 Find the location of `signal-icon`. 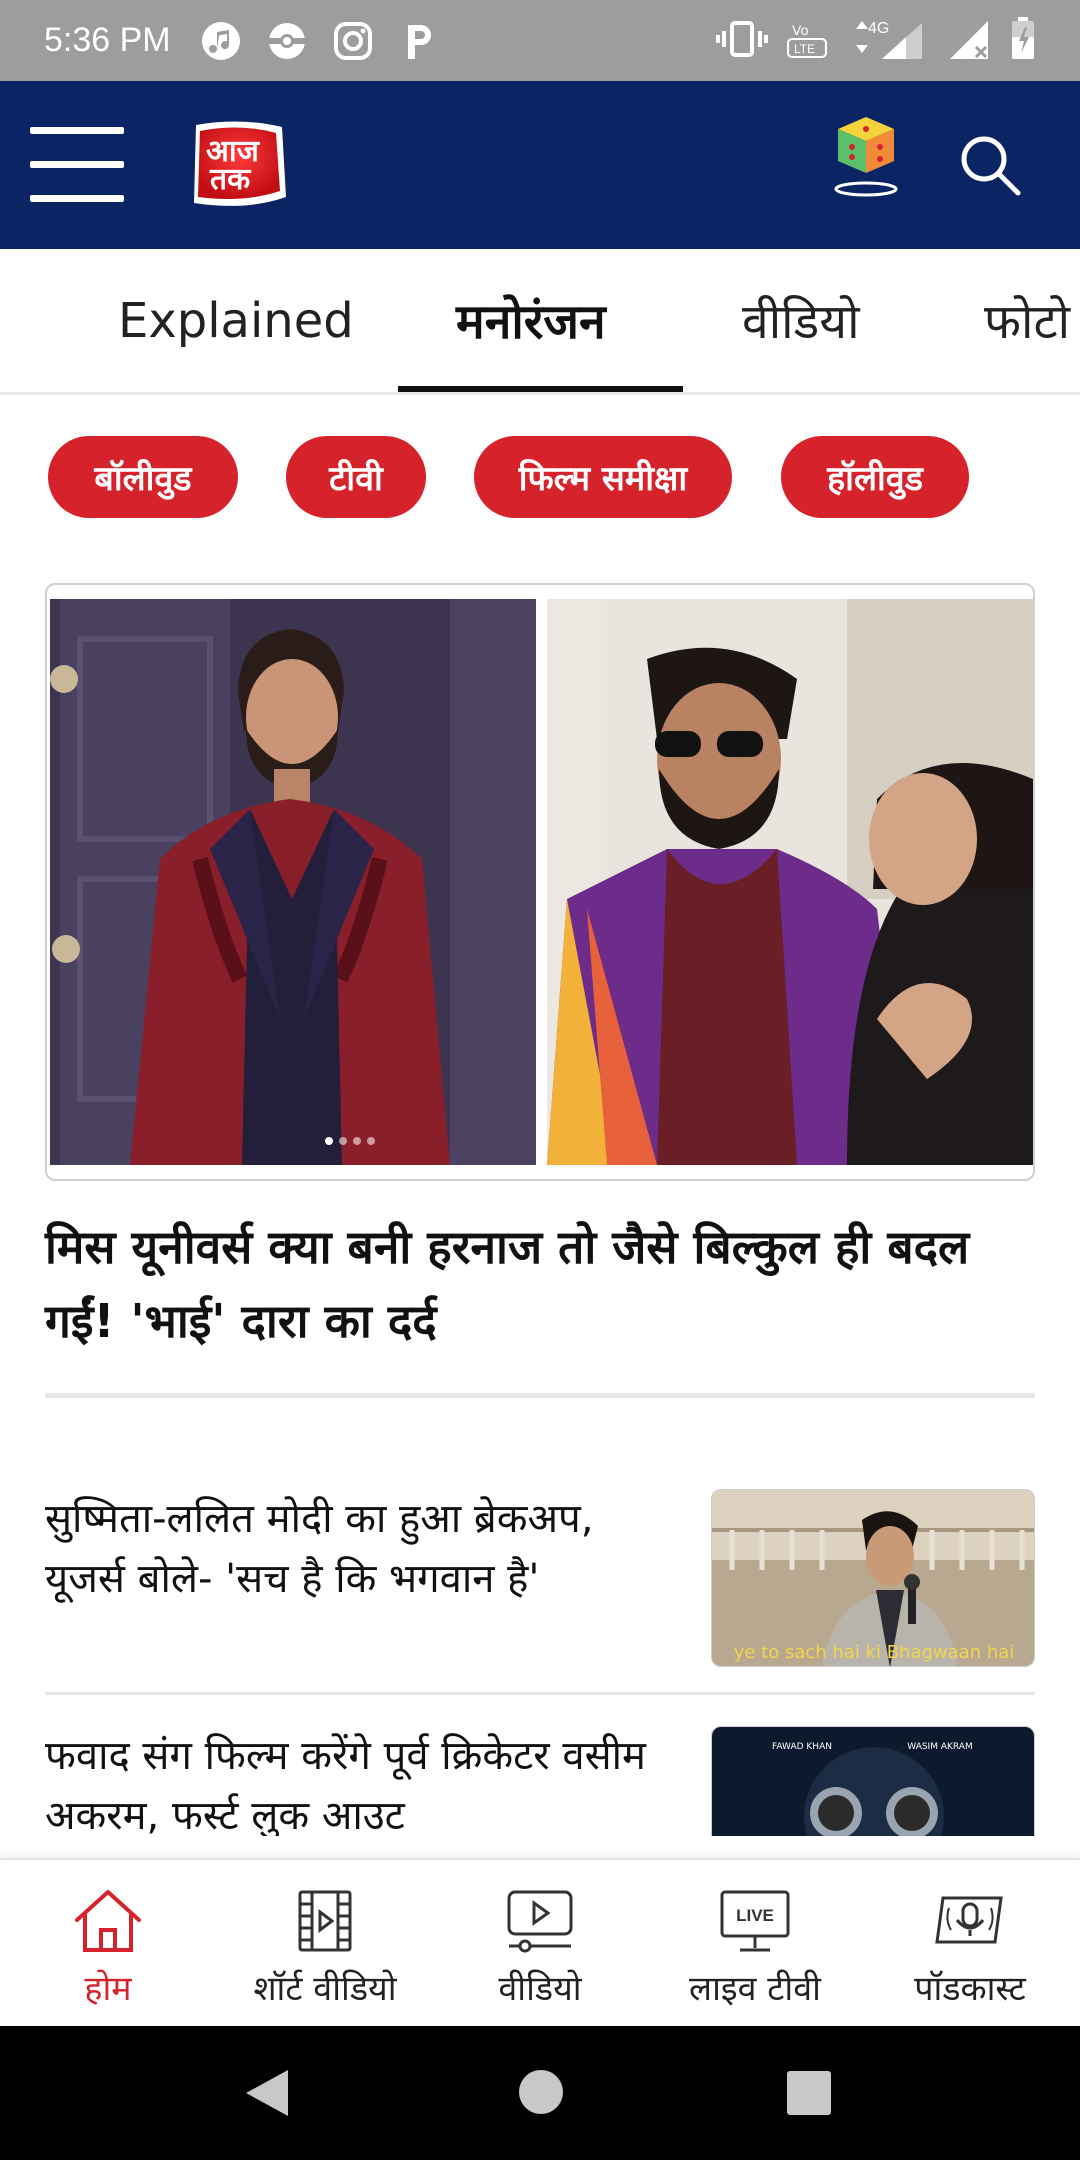

signal-icon is located at coordinates (969, 41).